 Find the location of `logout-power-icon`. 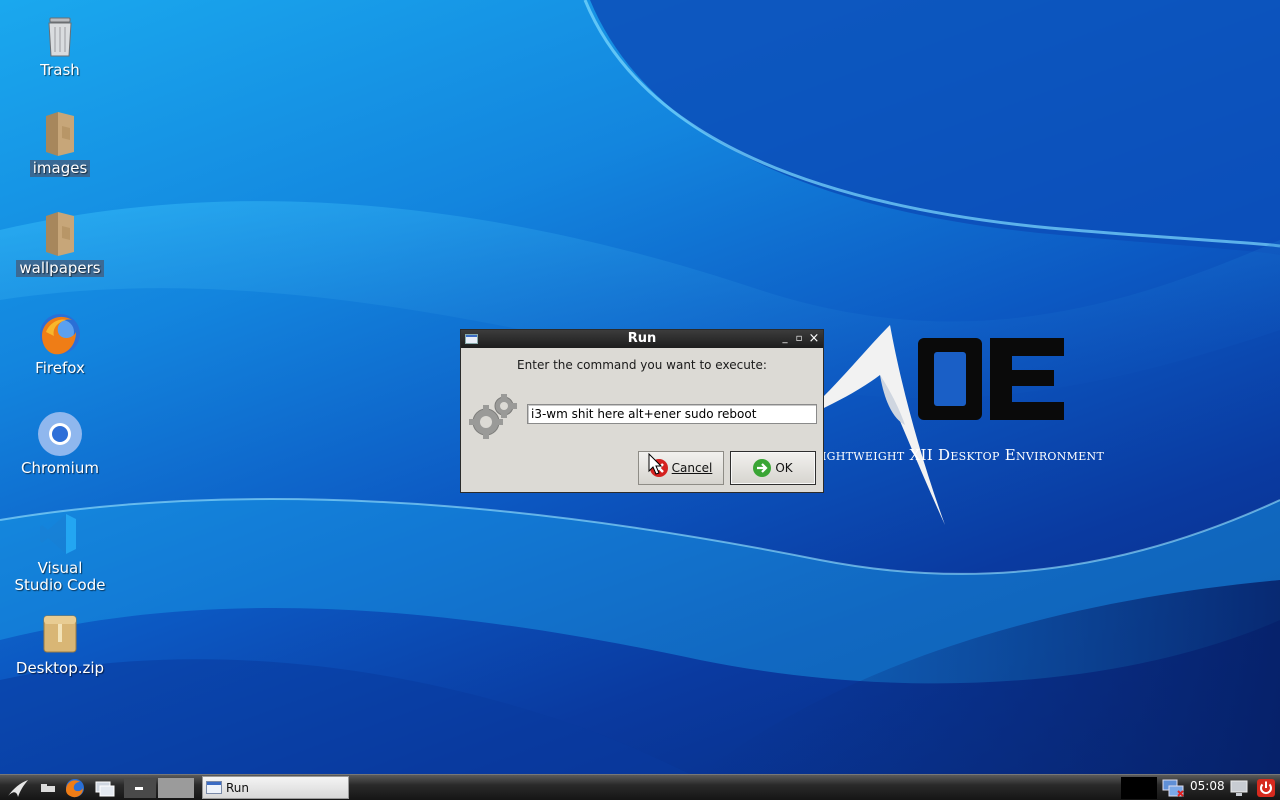

logout-power-icon is located at coordinates (1266, 788).